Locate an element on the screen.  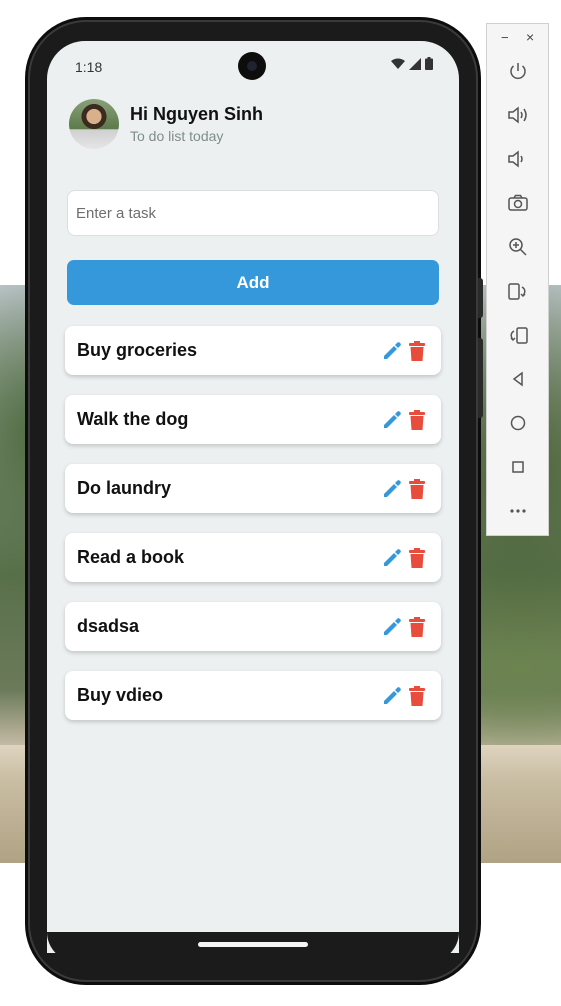
front-camera is located at coordinates (252, 66).